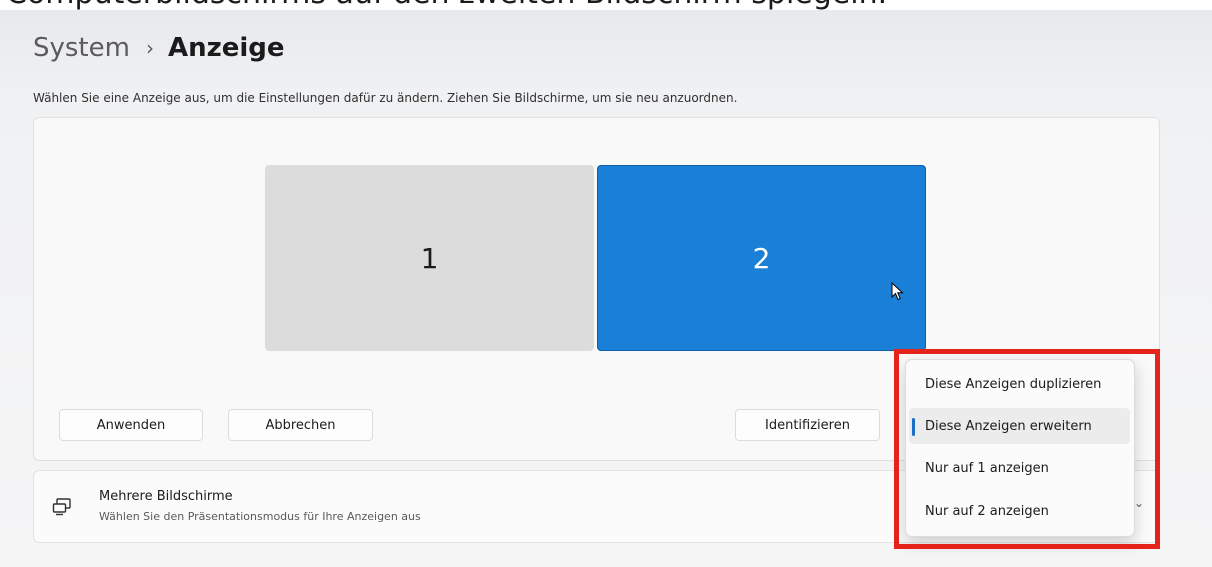  What do you see at coordinates (61, 507) in the screenshot?
I see `multi-monitor-icon` at bounding box center [61, 507].